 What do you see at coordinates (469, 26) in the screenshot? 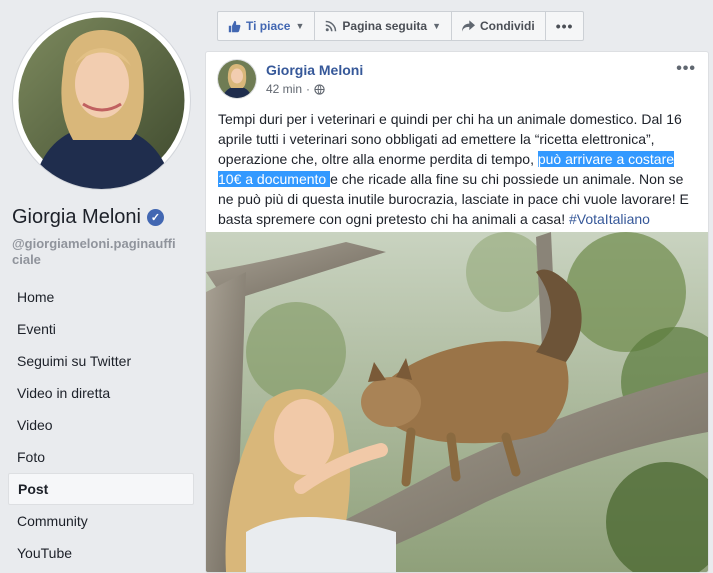
I see `share-arrow-icon` at bounding box center [469, 26].